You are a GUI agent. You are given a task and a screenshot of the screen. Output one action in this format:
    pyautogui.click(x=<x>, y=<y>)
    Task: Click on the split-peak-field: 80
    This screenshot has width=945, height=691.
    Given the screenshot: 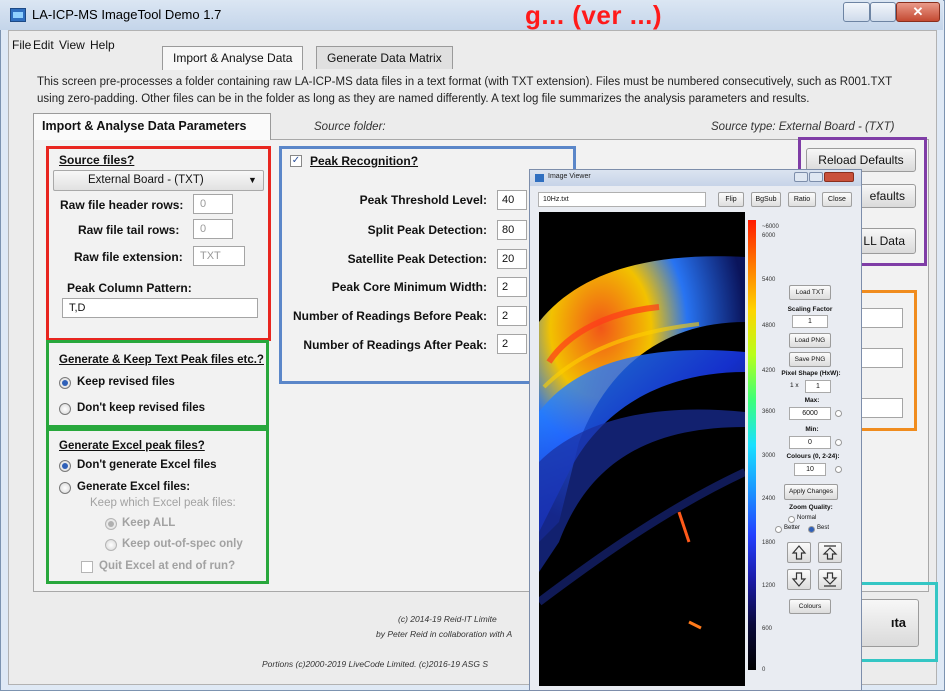 What is the action you would take?
    pyautogui.click(x=512, y=230)
    